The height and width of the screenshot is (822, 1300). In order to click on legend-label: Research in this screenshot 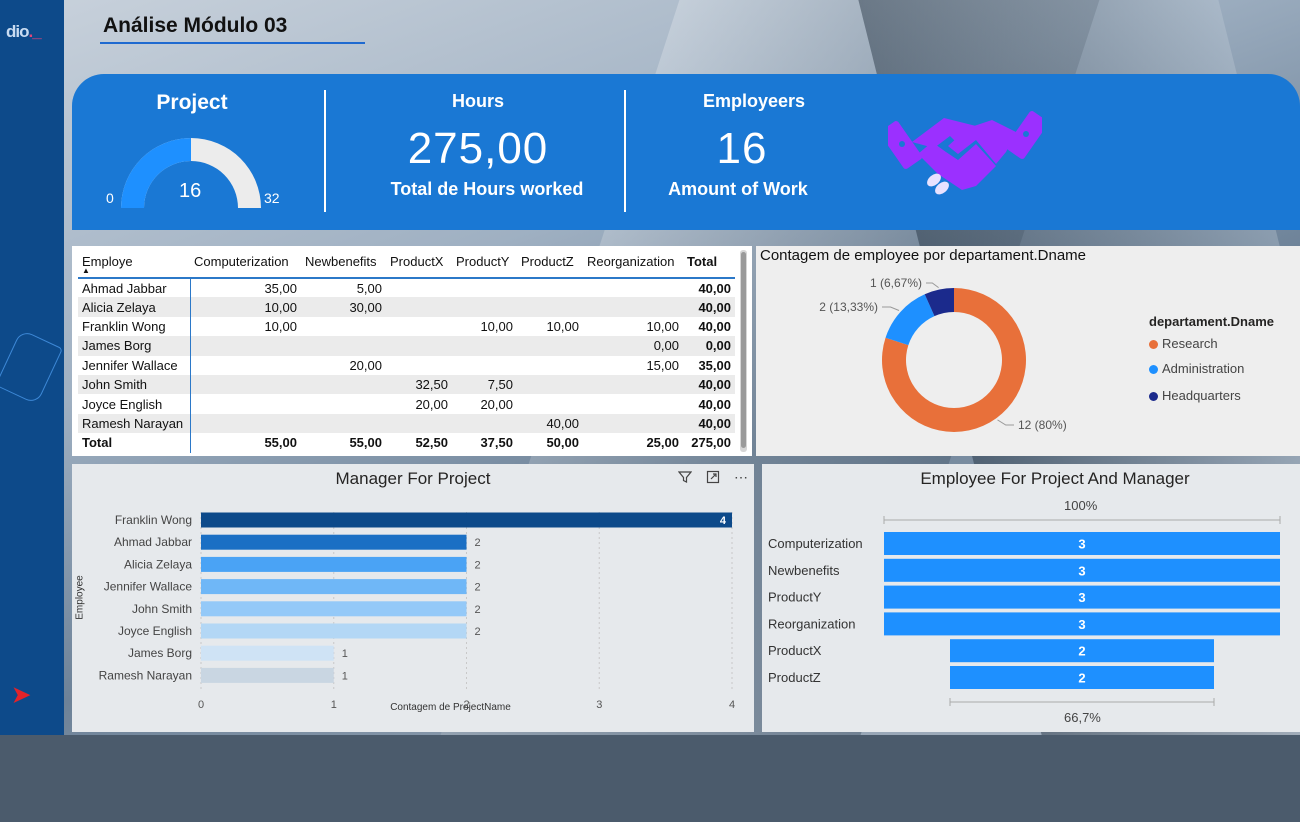, I will do `click(1190, 343)`.